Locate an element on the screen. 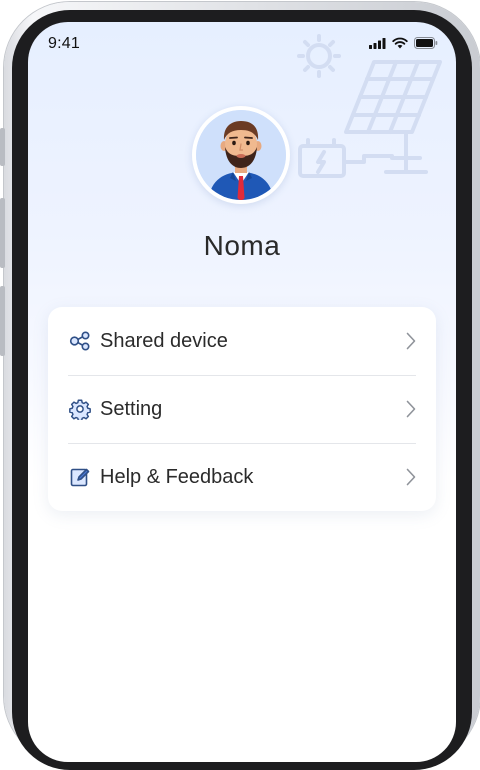  user-name: Noma is located at coordinates (242, 245).